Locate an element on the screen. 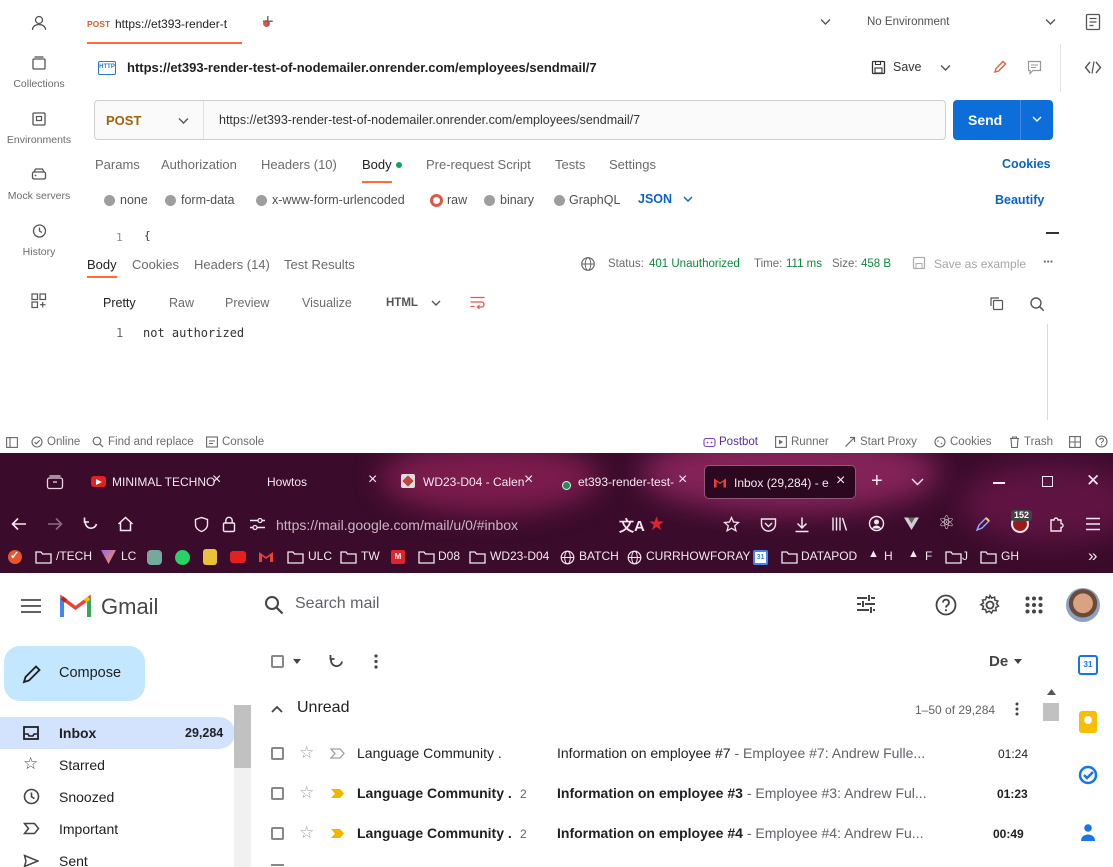 The image size is (1113, 867). tab-response-headers: Headers (14) is located at coordinates (232, 264).